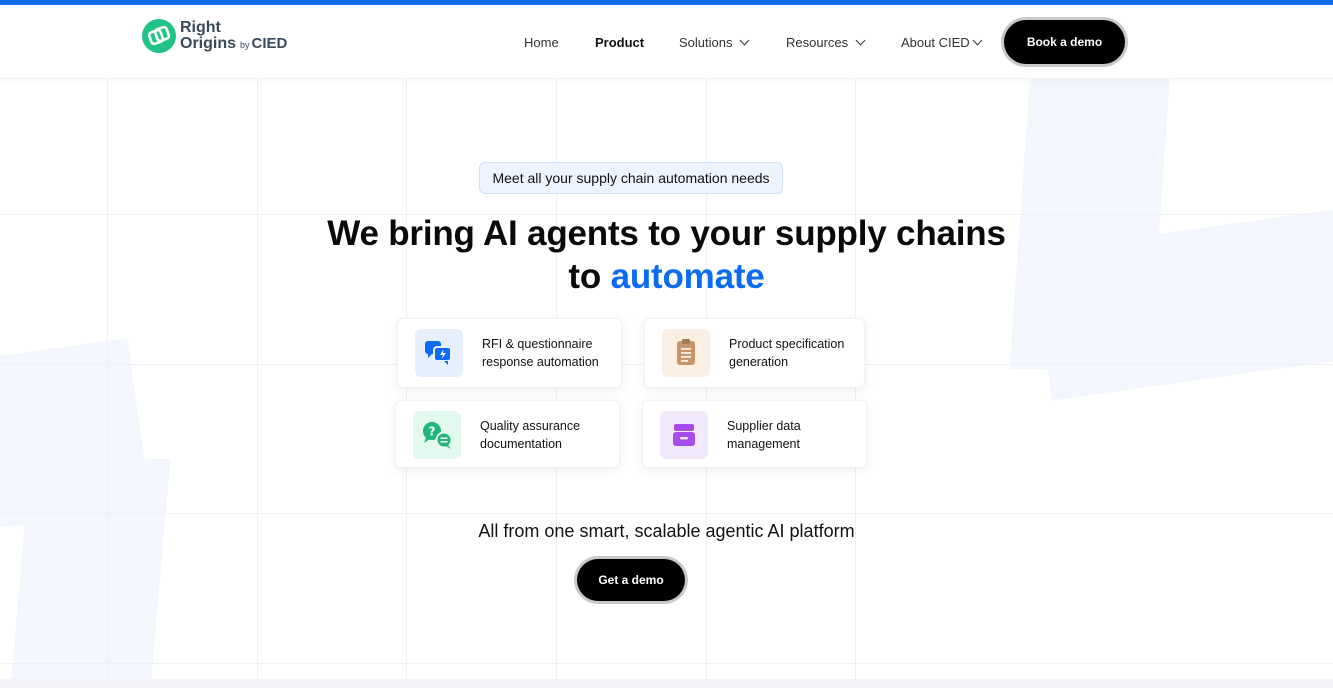 The height and width of the screenshot is (688, 1333). What do you see at coordinates (208, 43) in the screenshot?
I see `brand-name-line2: Origins` at bounding box center [208, 43].